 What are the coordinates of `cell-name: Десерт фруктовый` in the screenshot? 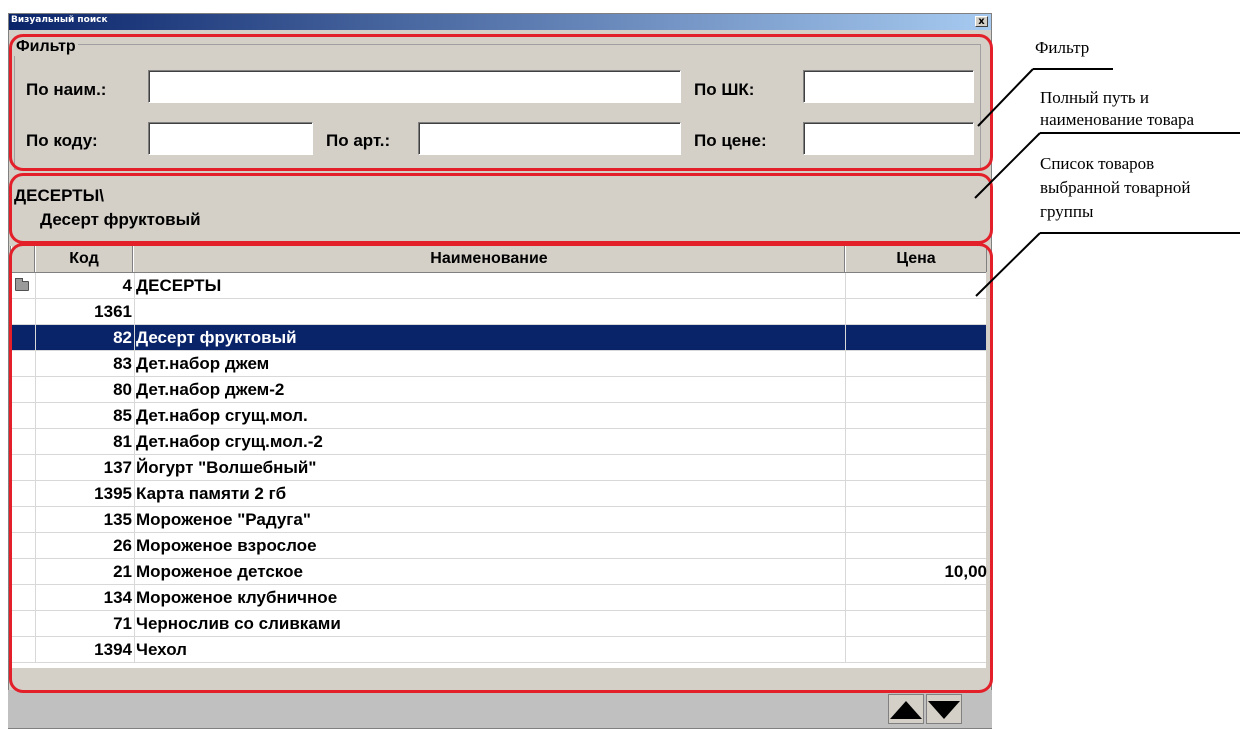 It's located at (490, 337).